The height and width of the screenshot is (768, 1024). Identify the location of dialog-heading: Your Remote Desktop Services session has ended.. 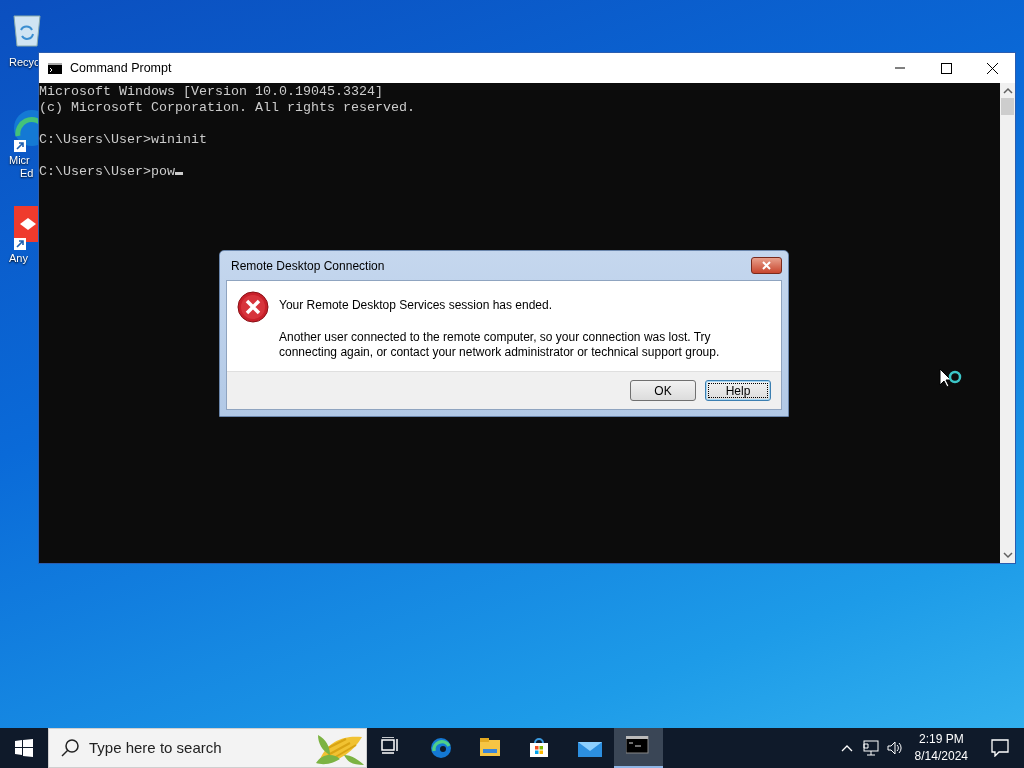
(416, 305).